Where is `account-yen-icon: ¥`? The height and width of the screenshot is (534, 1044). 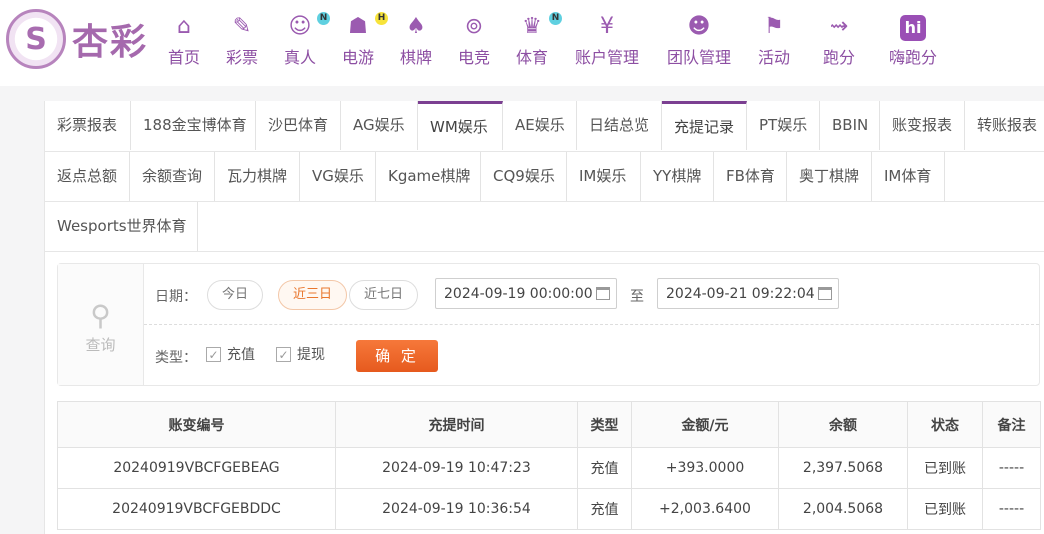 account-yen-icon: ¥ is located at coordinates (607, 26).